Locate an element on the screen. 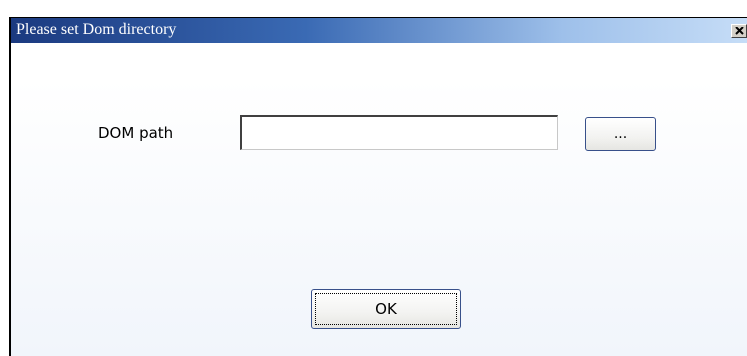 This screenshot has width=747, height=356. ok-button: OK is located at coordinates (386, 309).